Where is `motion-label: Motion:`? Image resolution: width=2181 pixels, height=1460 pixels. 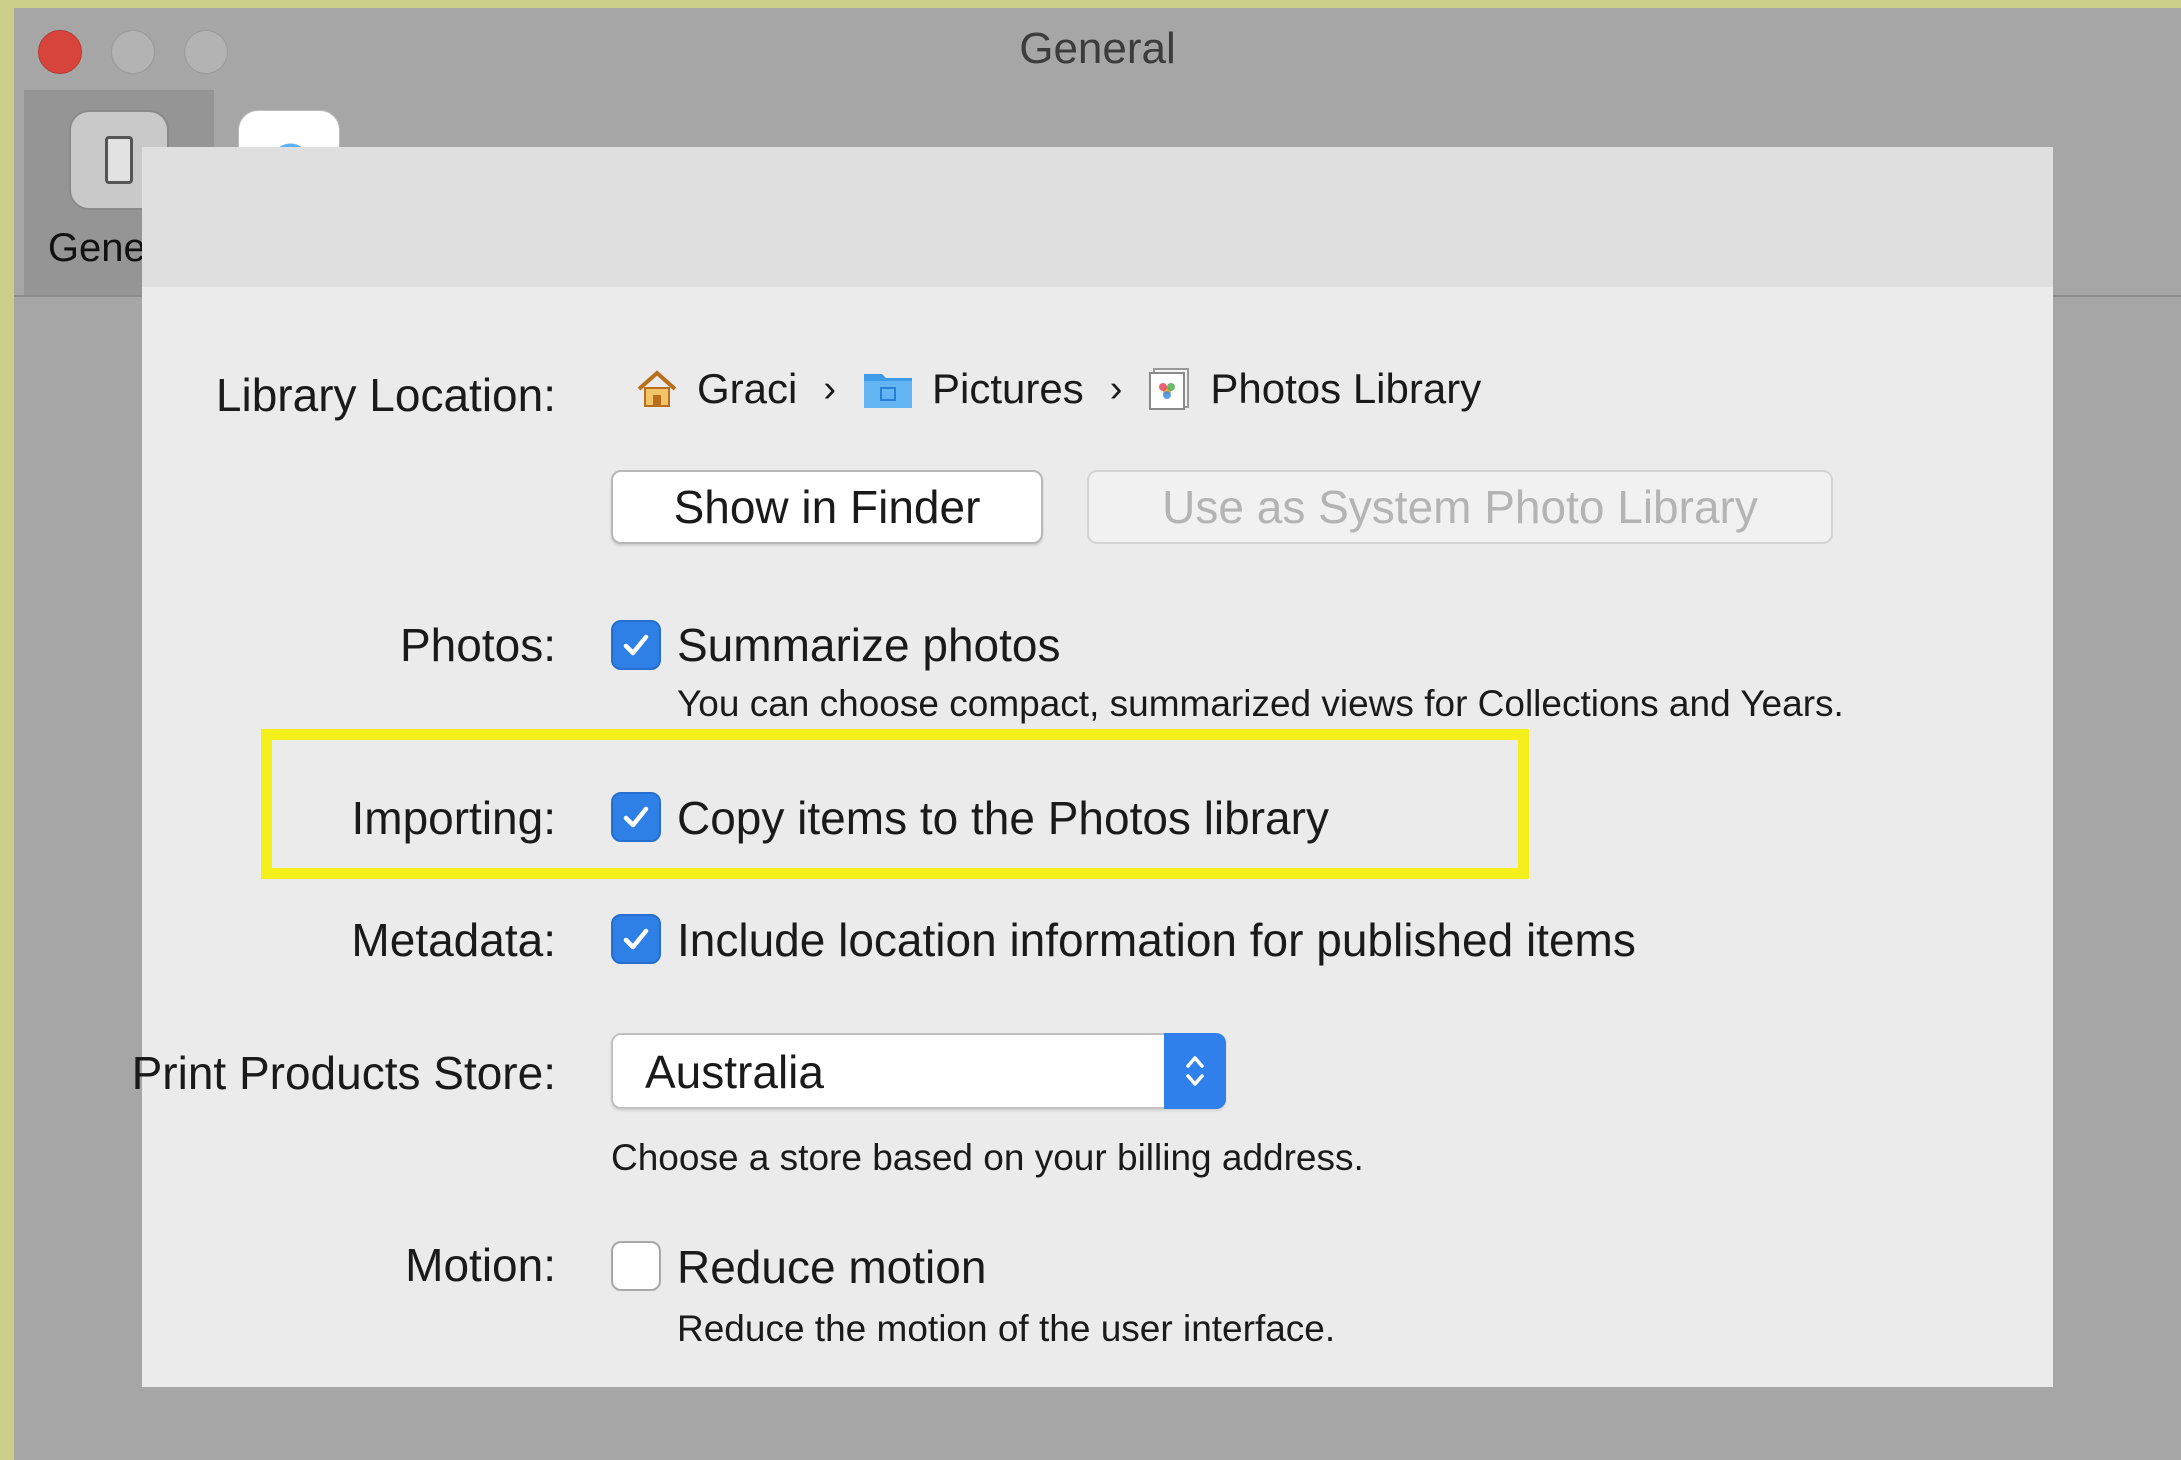
motion-label: Motion: is located at coordinates (480, 1265).